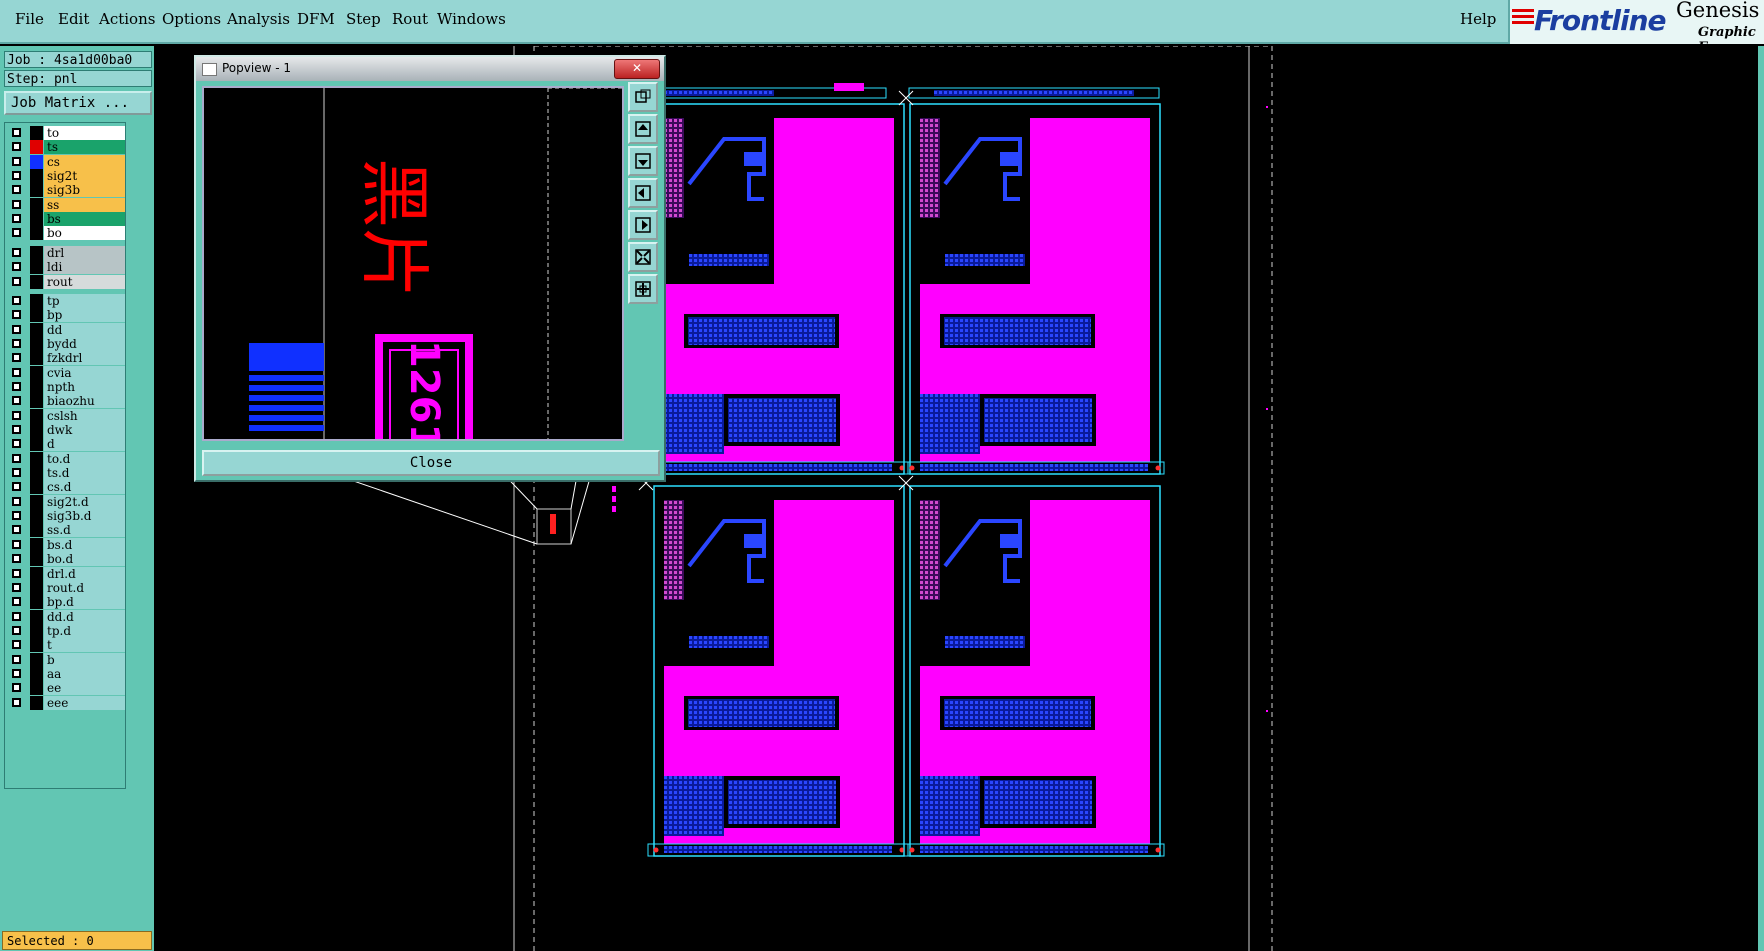  What do you see at coordinates (66, 688) in the screenshot?
I see `layer-row-ee: ee` at bounding box center [66, 688].